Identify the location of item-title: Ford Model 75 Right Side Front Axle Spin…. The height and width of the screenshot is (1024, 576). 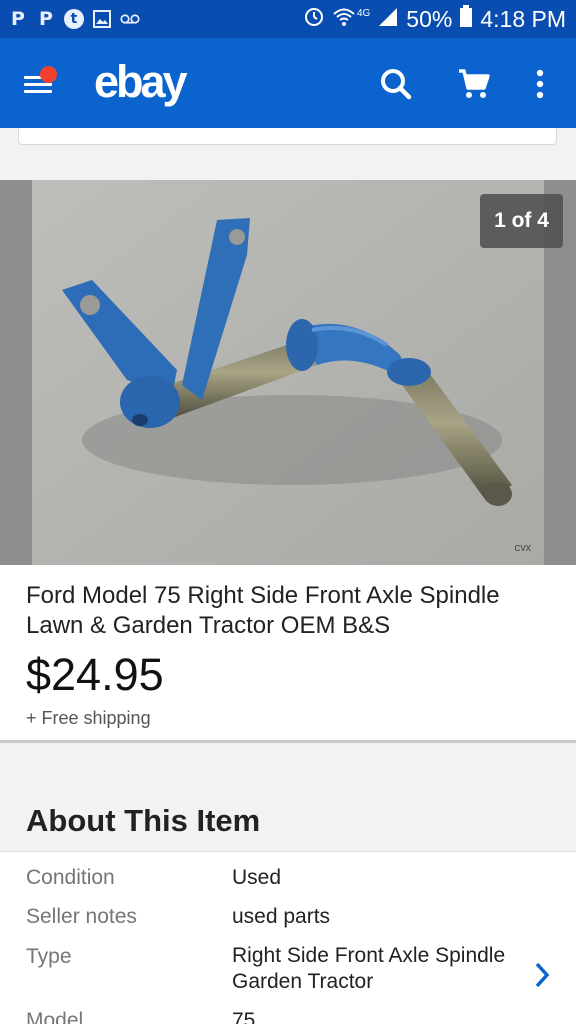
(263, 610).